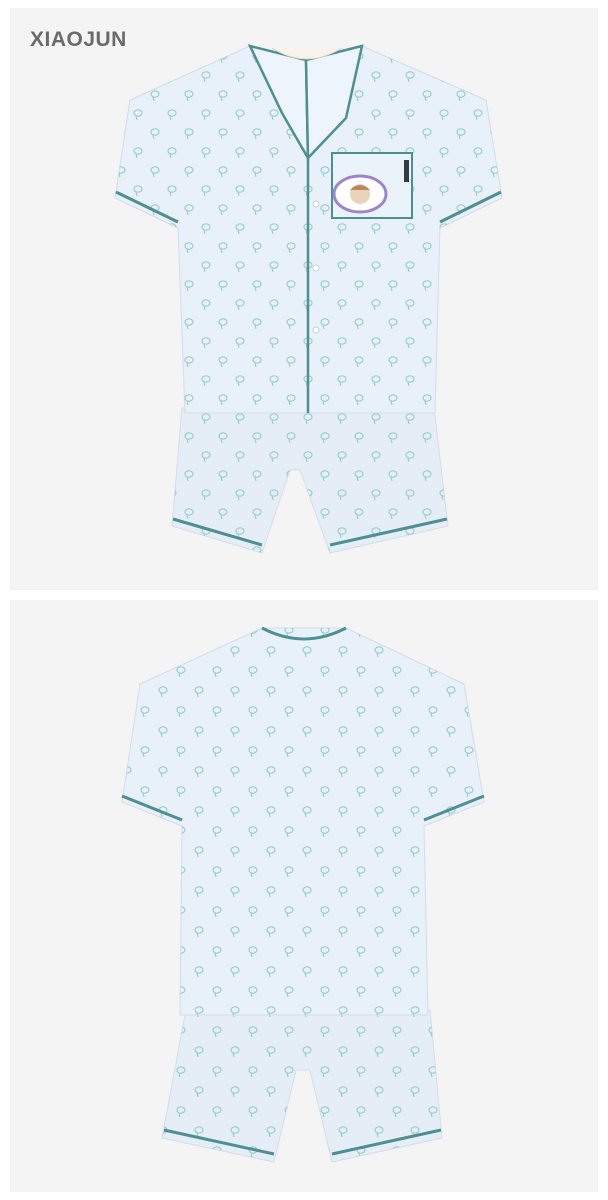 This screenshot has width=608, height=1200. What do you see at coordinates (302, 1086) in the screenshot?
I see `shorts-back` at bounding box center [302, 1086].